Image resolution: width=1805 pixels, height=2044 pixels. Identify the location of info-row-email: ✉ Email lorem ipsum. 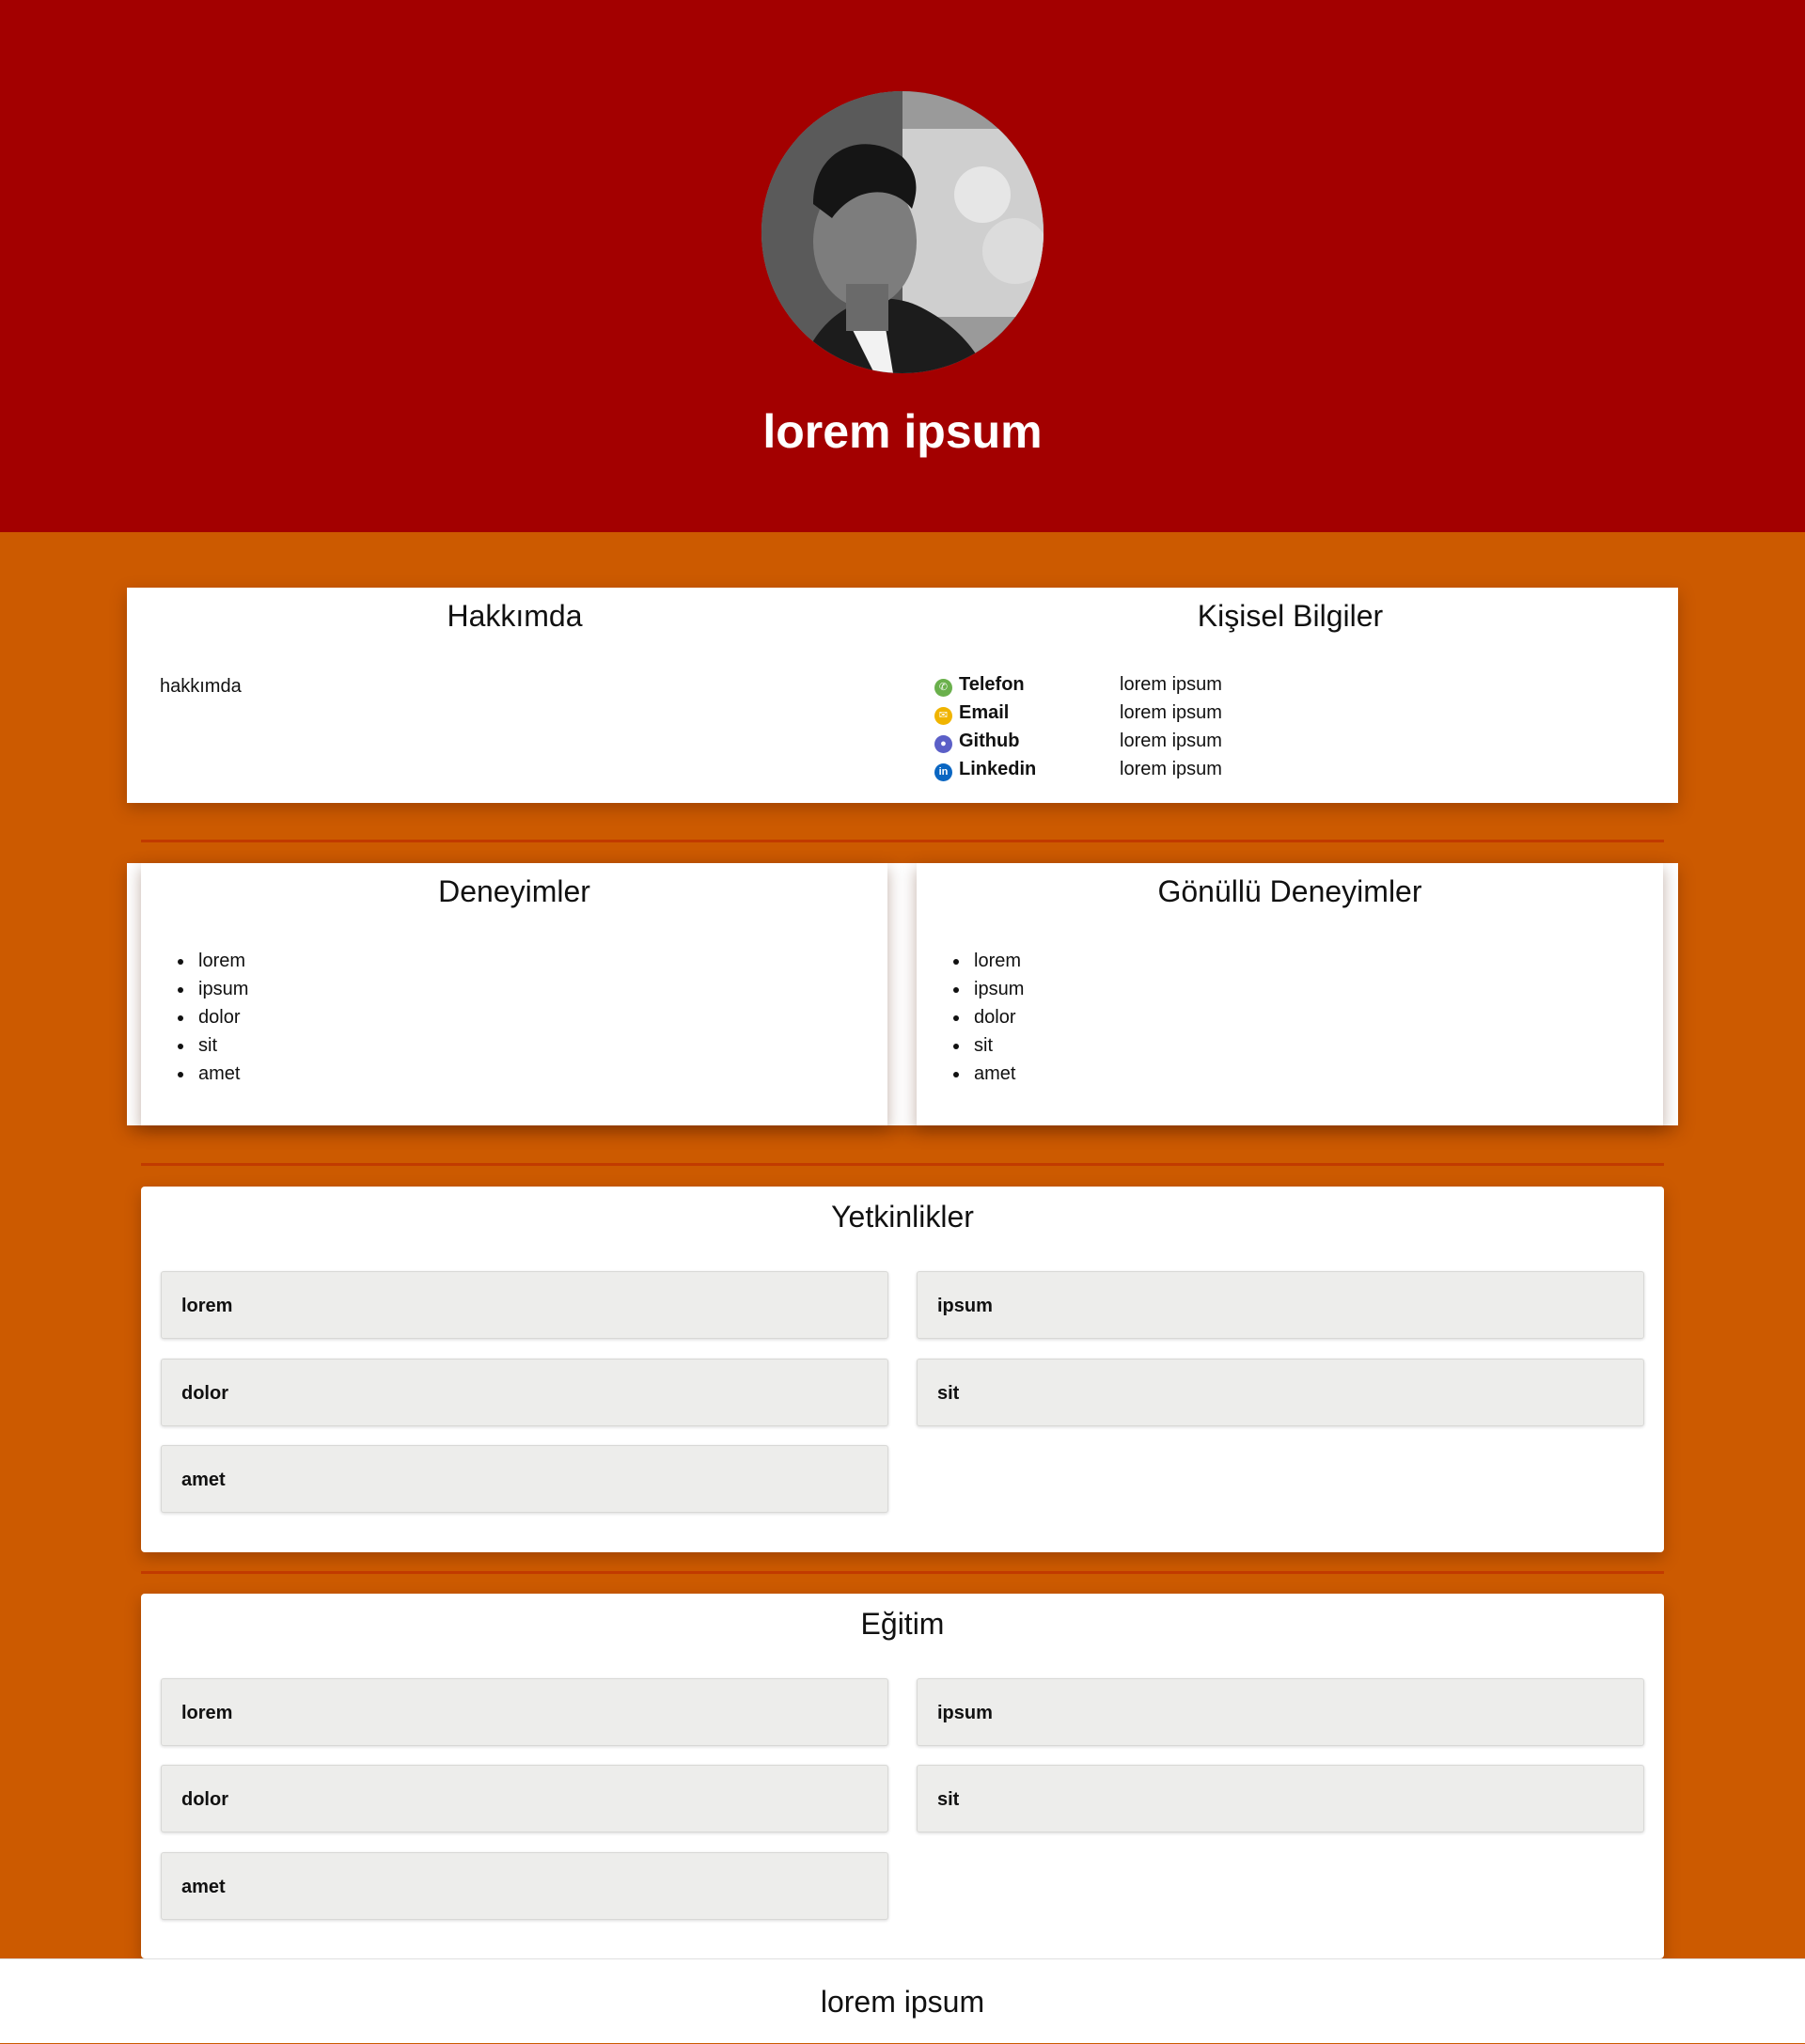
(1131, 714).